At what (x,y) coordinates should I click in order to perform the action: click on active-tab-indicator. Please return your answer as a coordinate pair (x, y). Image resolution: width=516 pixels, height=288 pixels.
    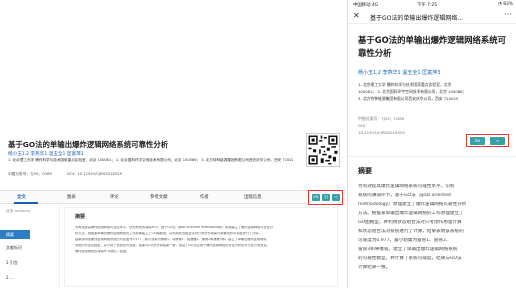
    Looking at the image, I should click on (26, 203).